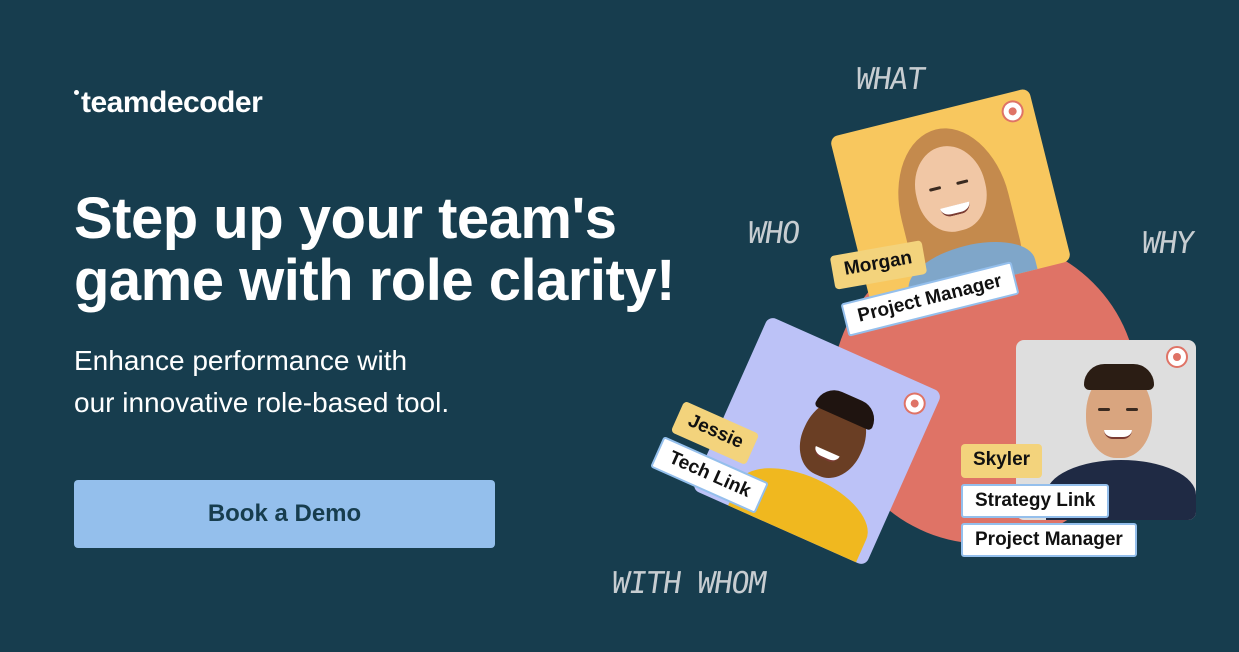 The image size is (1239, 652). What do you see at coordinates (262, 402) in the screenshot?
I see `subheadline-line-2: our innovative role-based tool.` at bounding box center [262, 402].